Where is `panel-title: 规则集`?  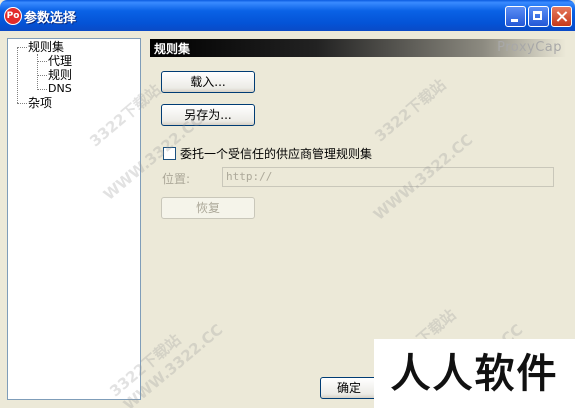
panel-title: 规则集 is located at coordinates (172, 49).